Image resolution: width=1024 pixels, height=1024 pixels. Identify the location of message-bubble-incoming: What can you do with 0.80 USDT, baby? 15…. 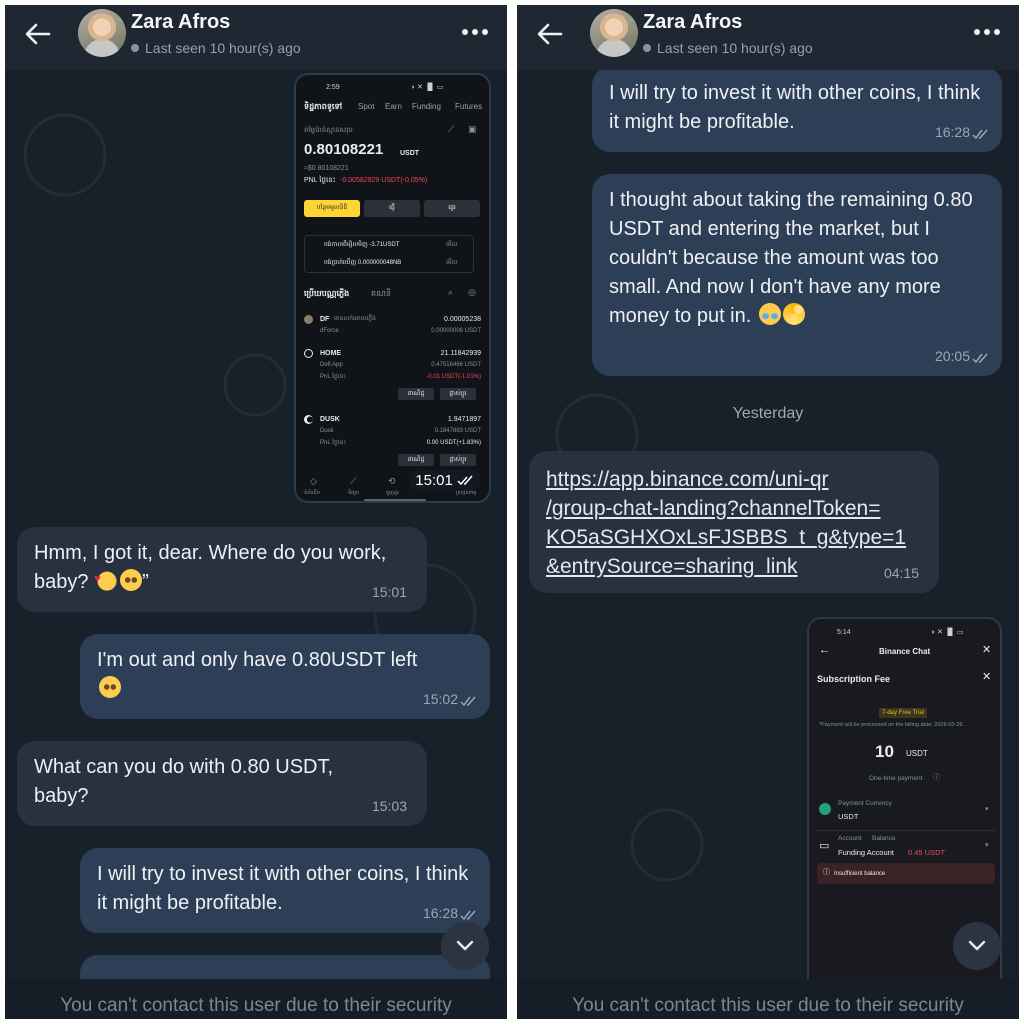
(222, 783).